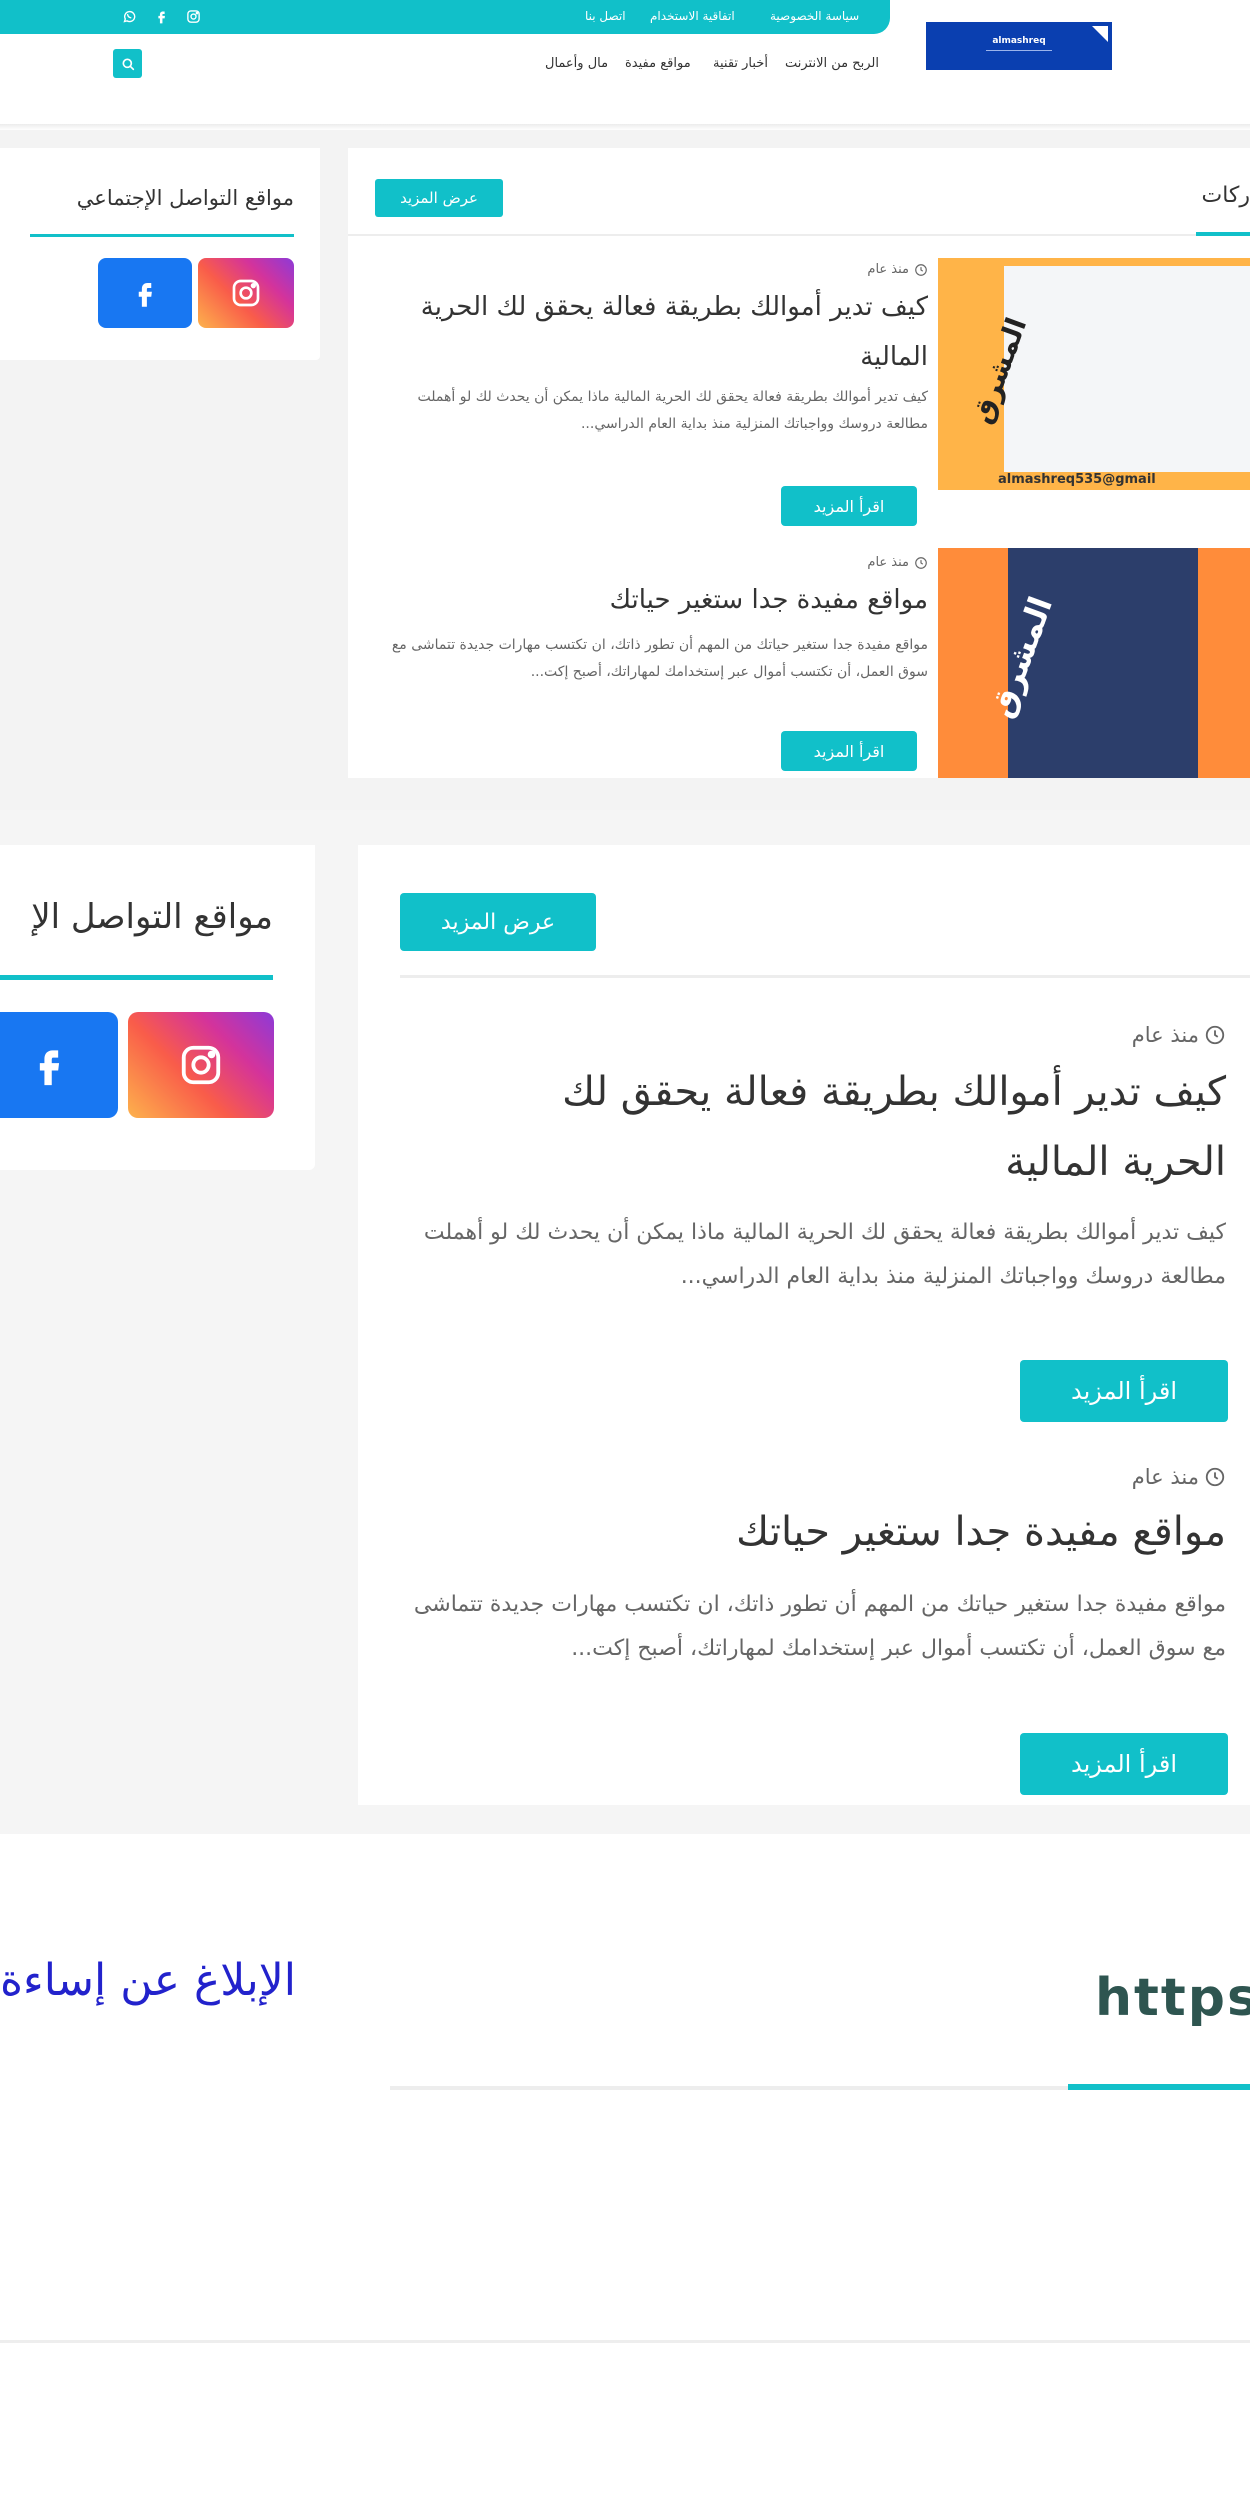 This screenshot has width=1250, height=2500. Describe the element at coordinates (832, 63) in the screenshot. I see `nav-item-make-money: الربح من الانترنت` at that location.